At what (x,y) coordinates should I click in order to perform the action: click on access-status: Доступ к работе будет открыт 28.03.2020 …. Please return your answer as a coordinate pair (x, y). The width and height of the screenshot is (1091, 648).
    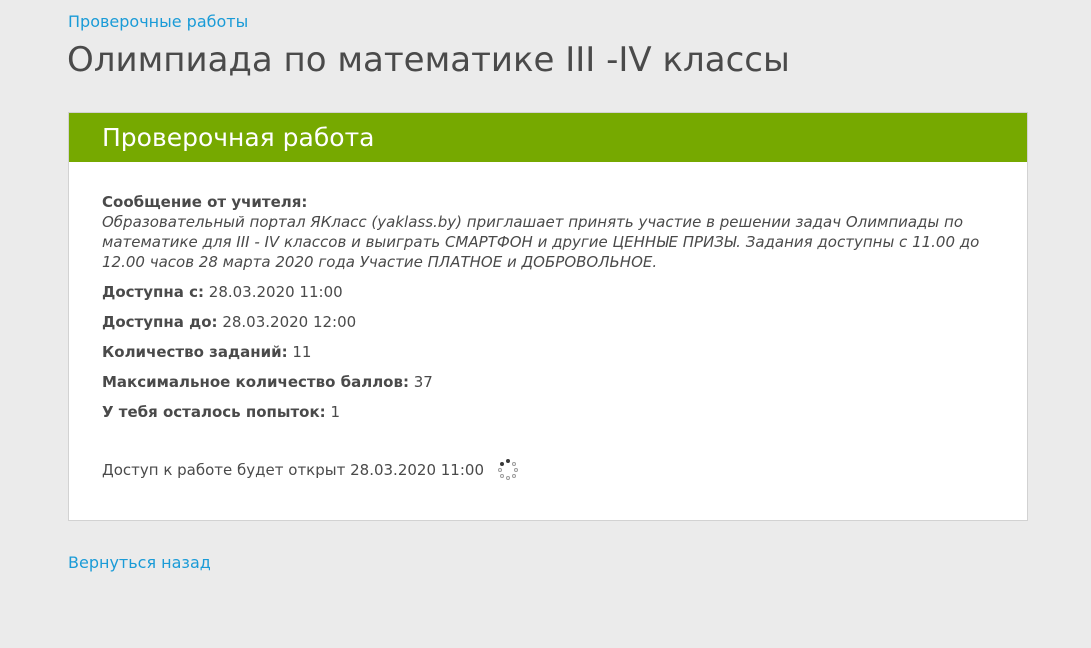
    Looking at the image, I should click on (548, 470).